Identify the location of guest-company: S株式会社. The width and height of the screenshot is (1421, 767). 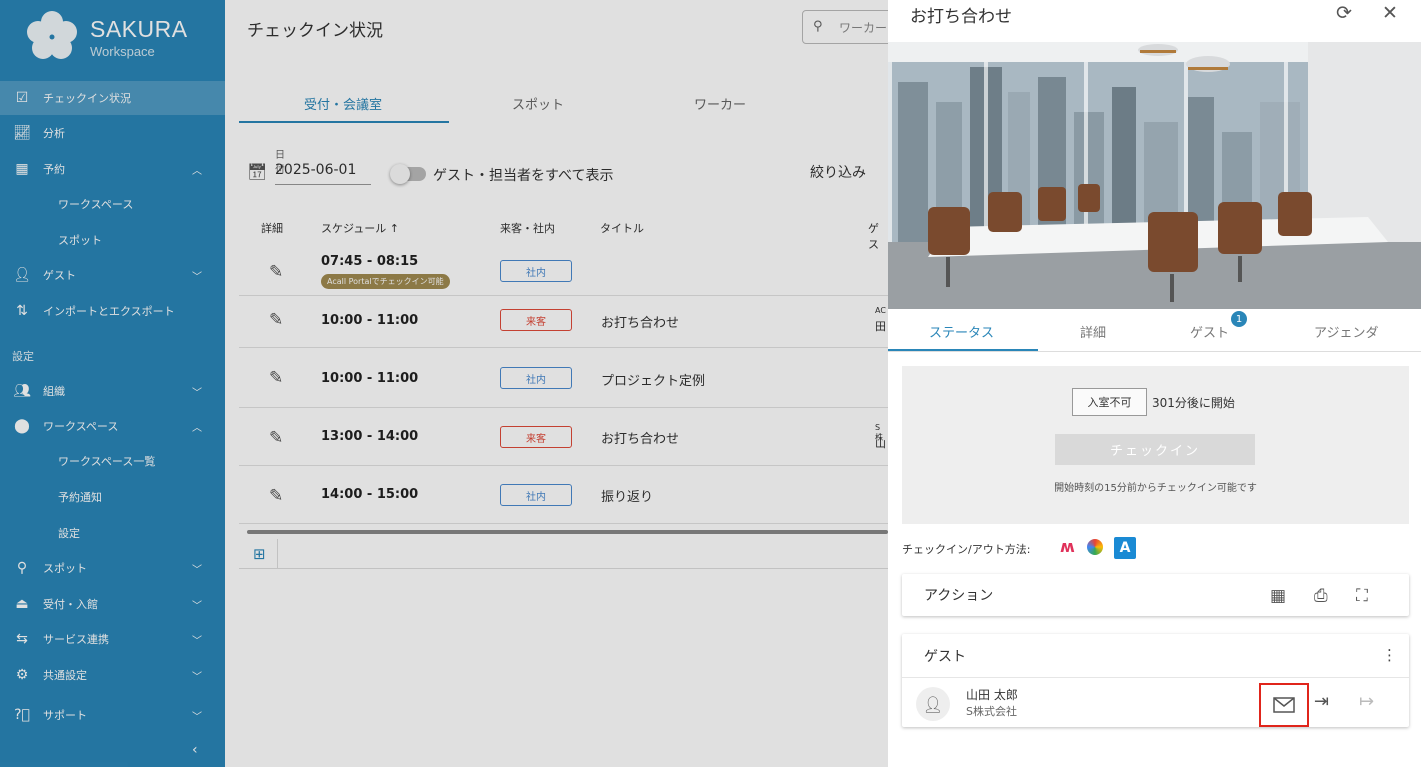
(991, 711).